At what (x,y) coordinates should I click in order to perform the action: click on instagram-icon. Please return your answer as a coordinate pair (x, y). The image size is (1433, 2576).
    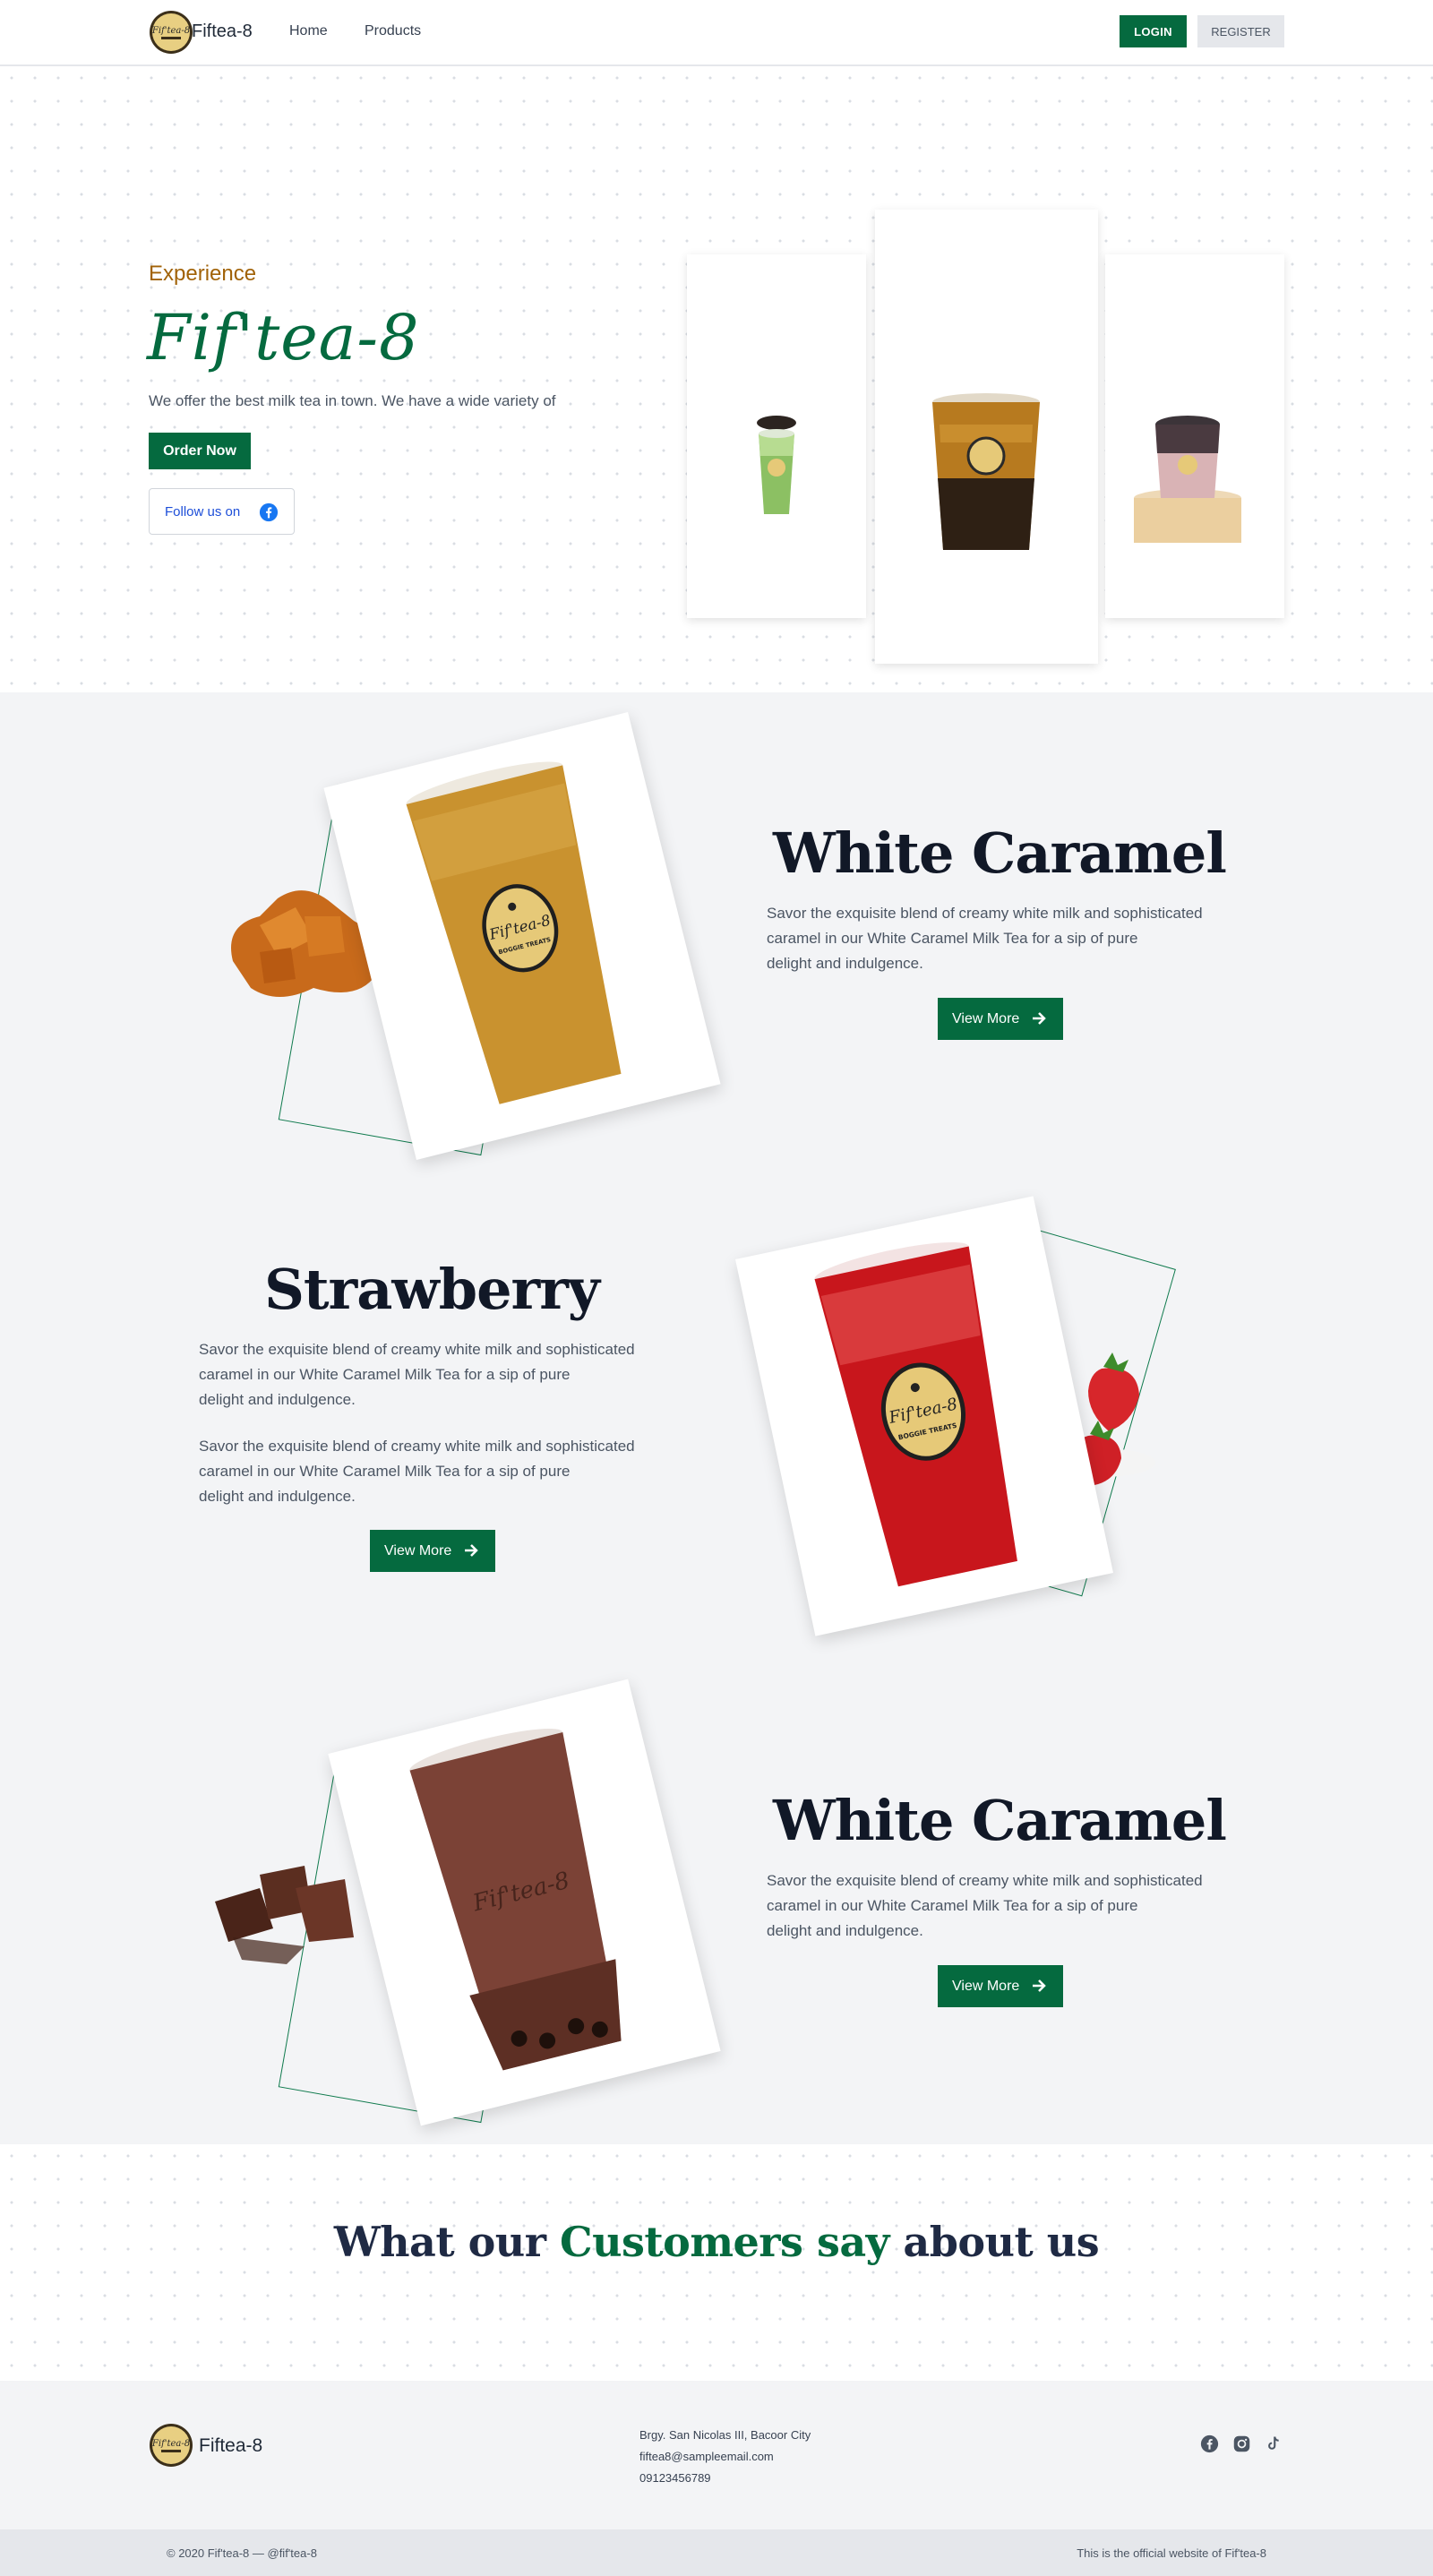
    Looking at the image, I should click on (1242, 2443).